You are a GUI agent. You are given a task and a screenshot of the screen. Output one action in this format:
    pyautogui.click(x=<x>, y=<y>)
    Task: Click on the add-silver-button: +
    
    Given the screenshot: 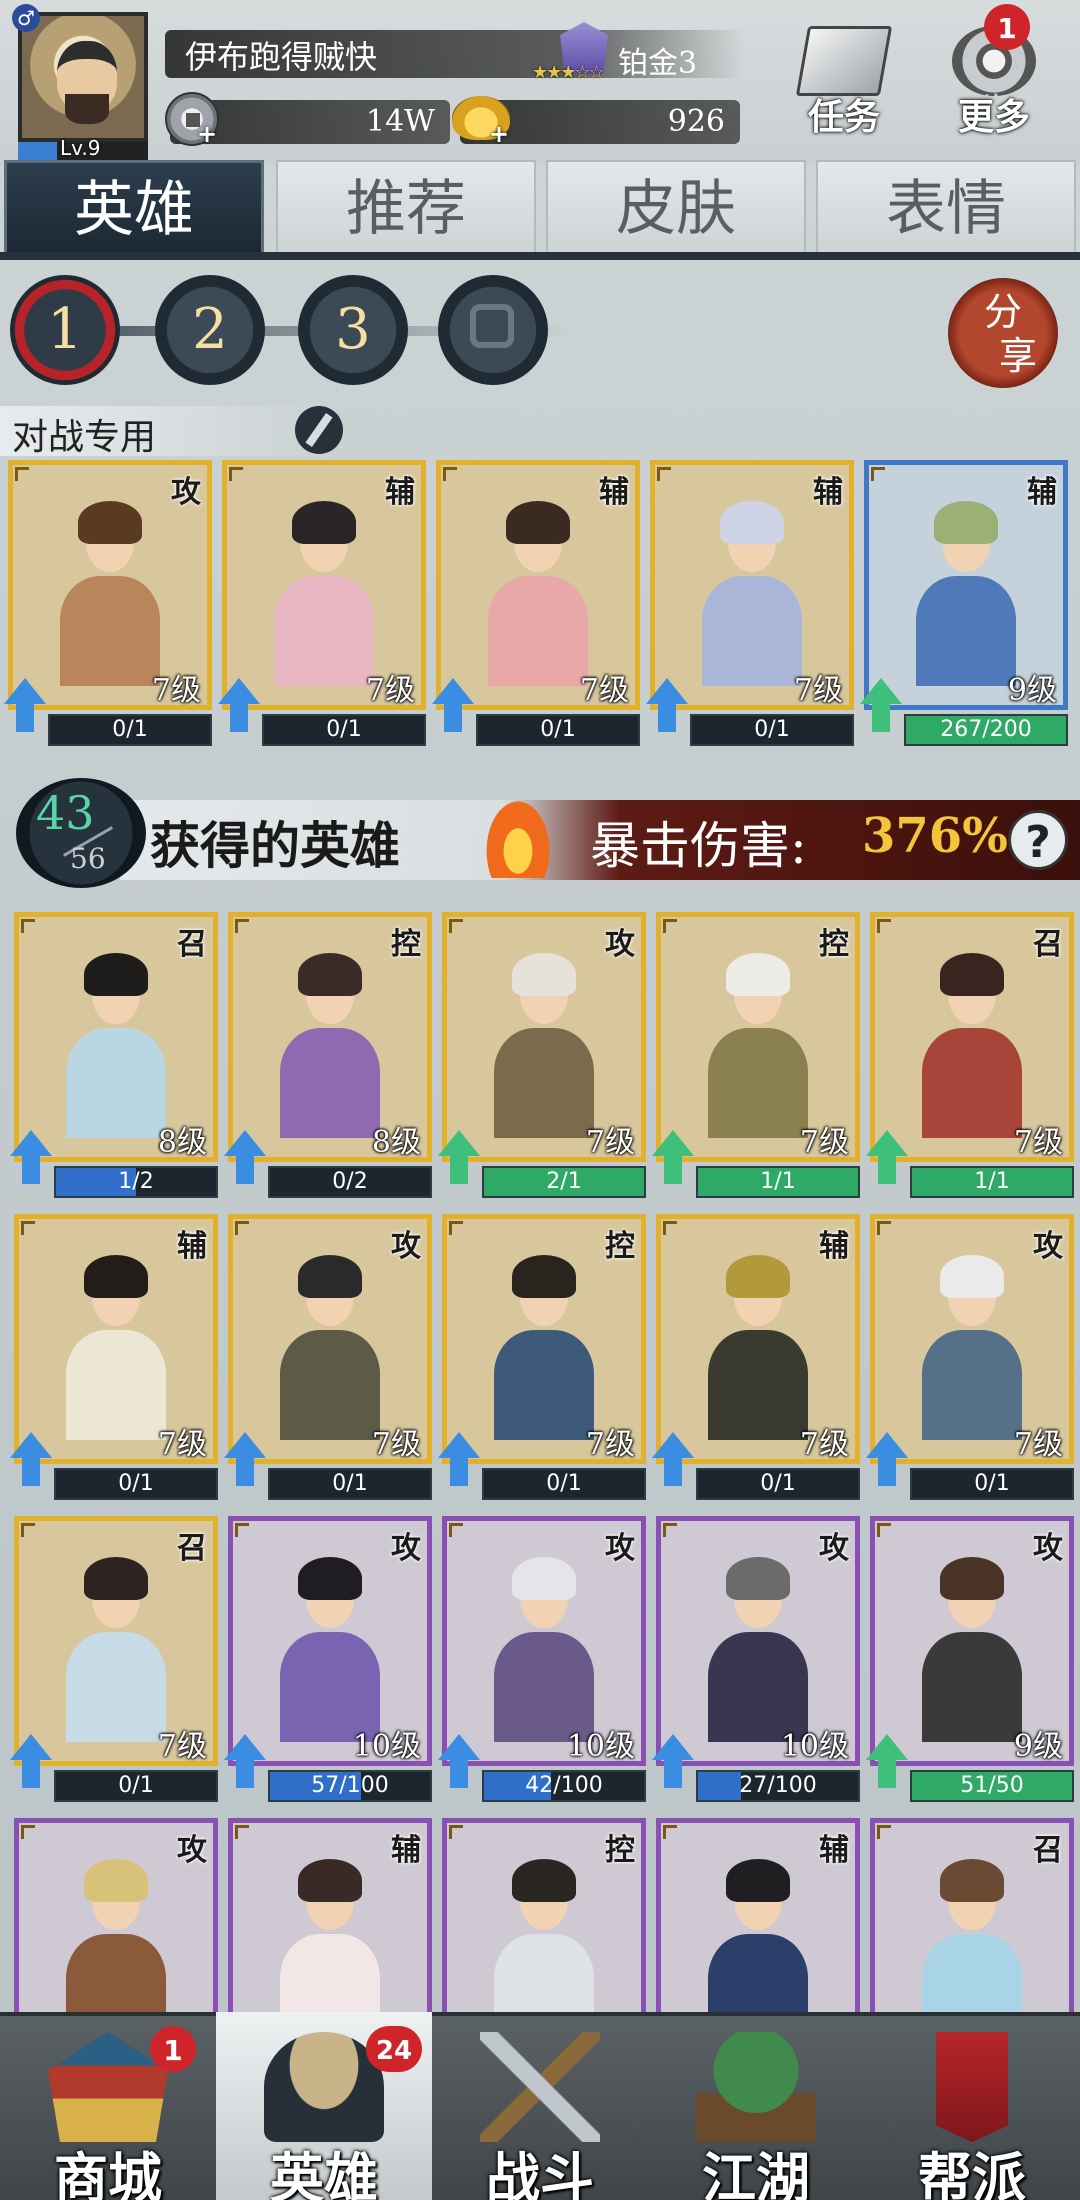 What is the action you would take?
    pyautogui.click(x=207, y=134)
    